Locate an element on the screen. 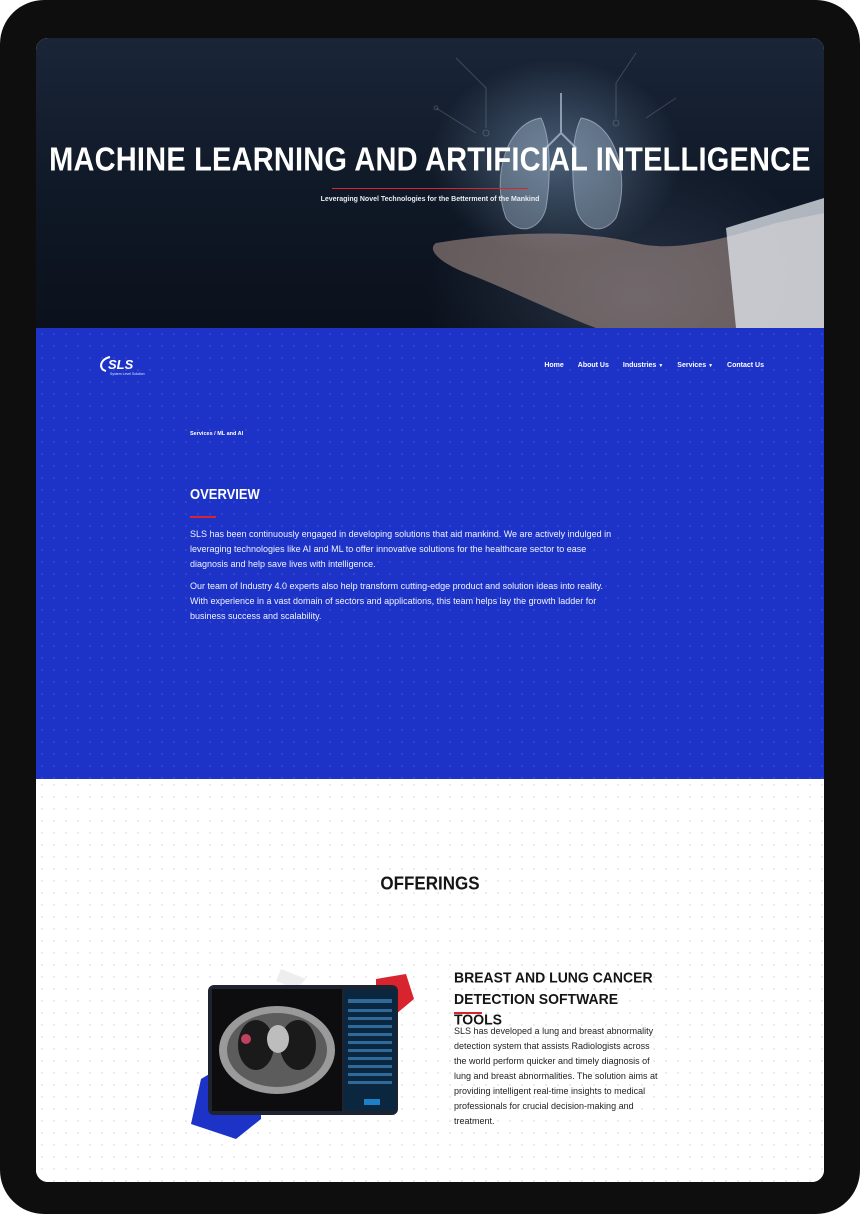  hero-divider is located at coordinates (430, 188).